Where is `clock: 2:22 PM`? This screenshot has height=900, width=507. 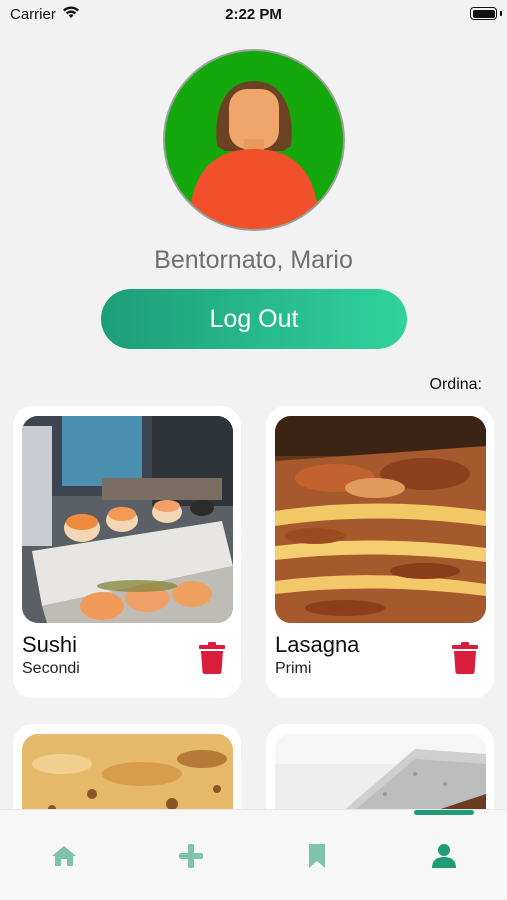 clock: 2:22 PM is located at coordinates (253, 14).